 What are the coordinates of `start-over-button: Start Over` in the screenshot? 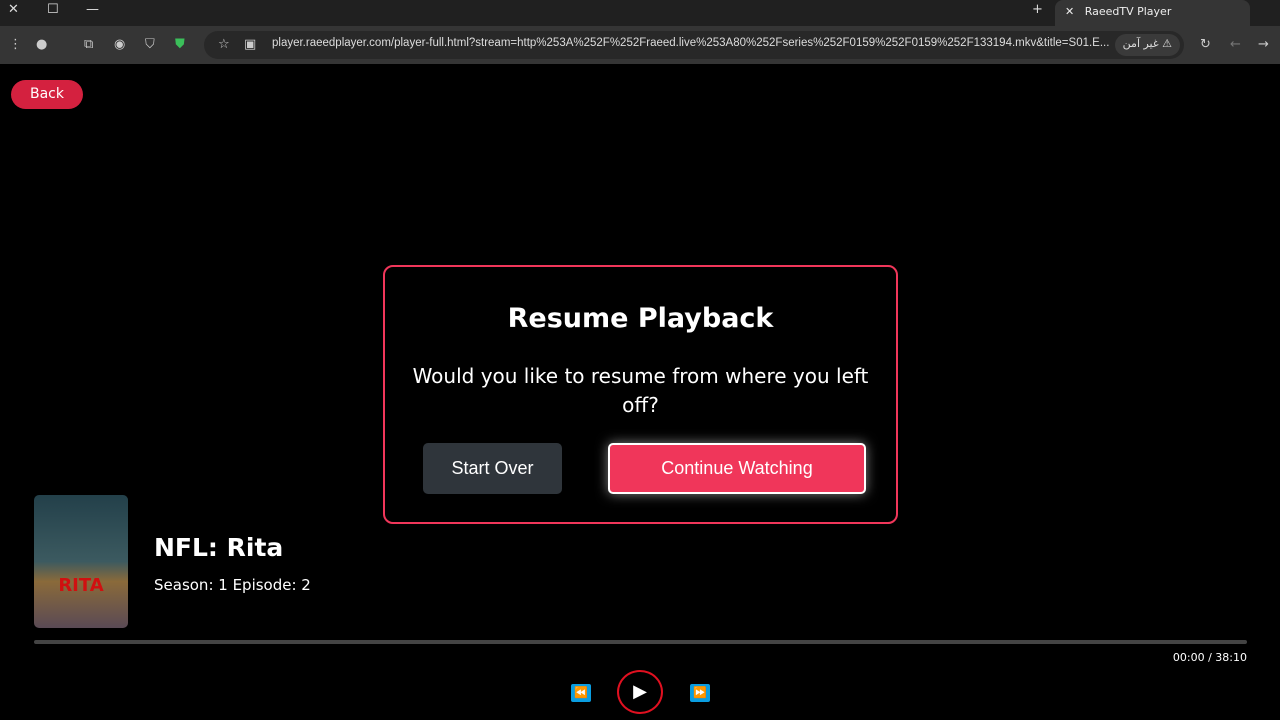 It's located at (492, 468).